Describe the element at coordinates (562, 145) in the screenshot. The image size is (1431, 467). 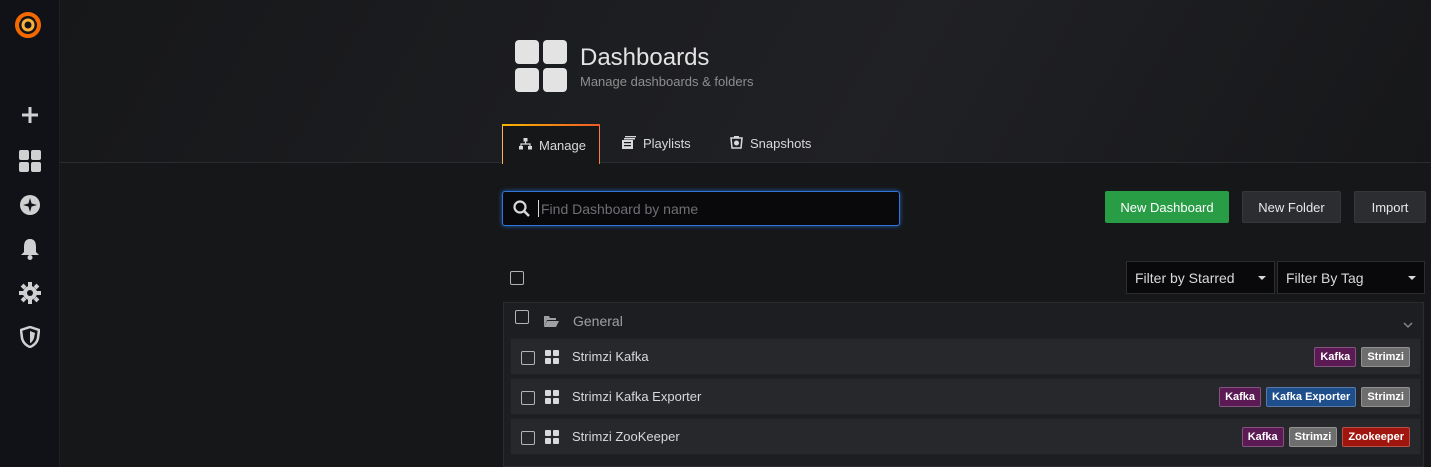
I see `tab-label: Manage` at that location.